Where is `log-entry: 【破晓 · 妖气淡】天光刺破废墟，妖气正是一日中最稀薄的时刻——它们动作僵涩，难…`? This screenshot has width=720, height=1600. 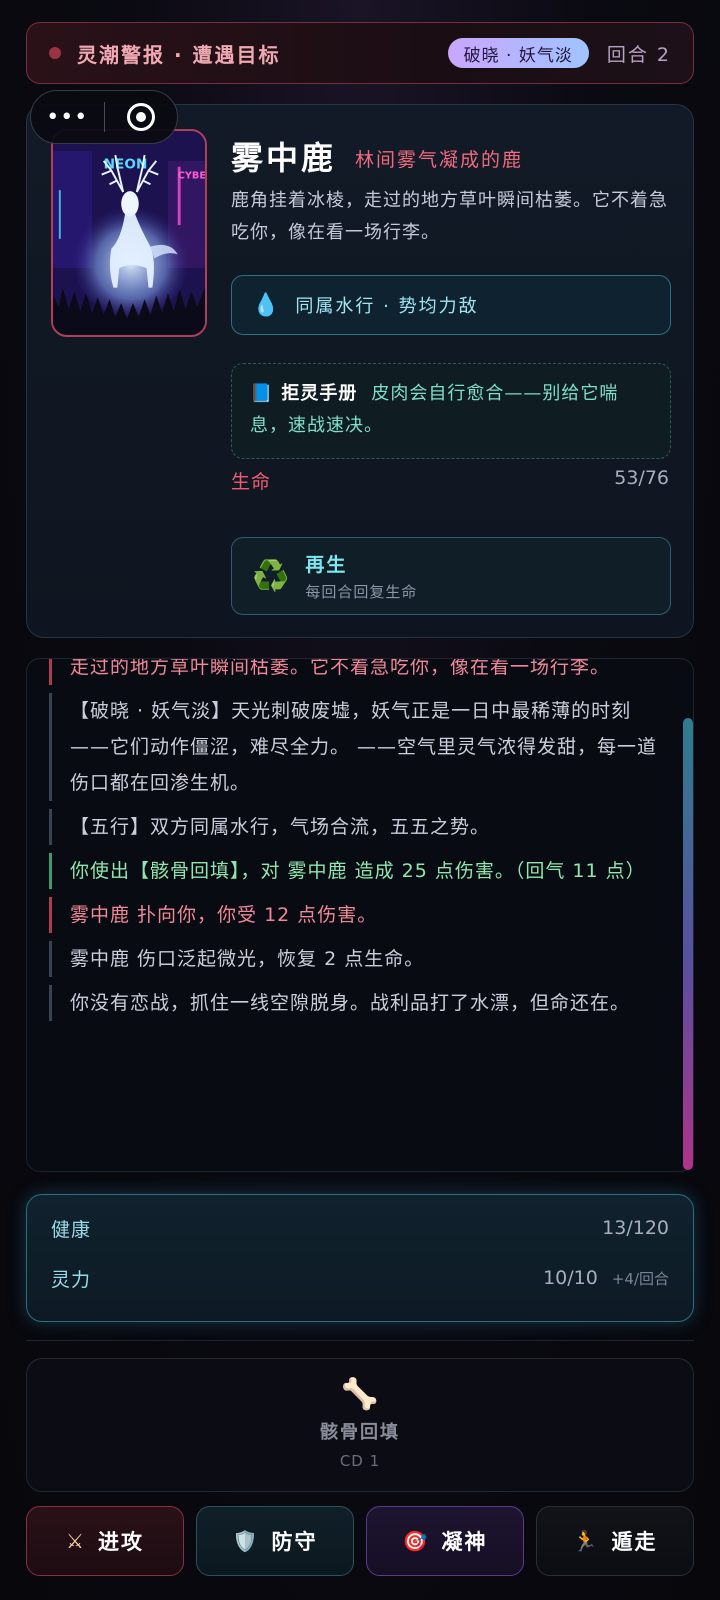
log-entry: 【破晓 · 妖气淡】天光刺破废墟，妖气正是一日中最稀薄的时刻——它们动作僵涩，难… is located at coordinates (354, 747).